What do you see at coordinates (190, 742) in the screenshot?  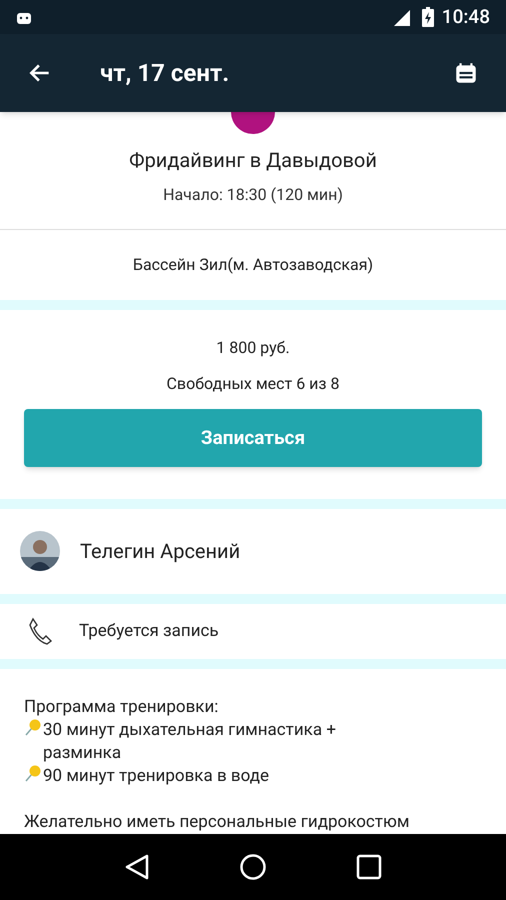 I see `program-item: 30 минут дыхательная гимнастика + разминка` at bounding box center [190, 742].